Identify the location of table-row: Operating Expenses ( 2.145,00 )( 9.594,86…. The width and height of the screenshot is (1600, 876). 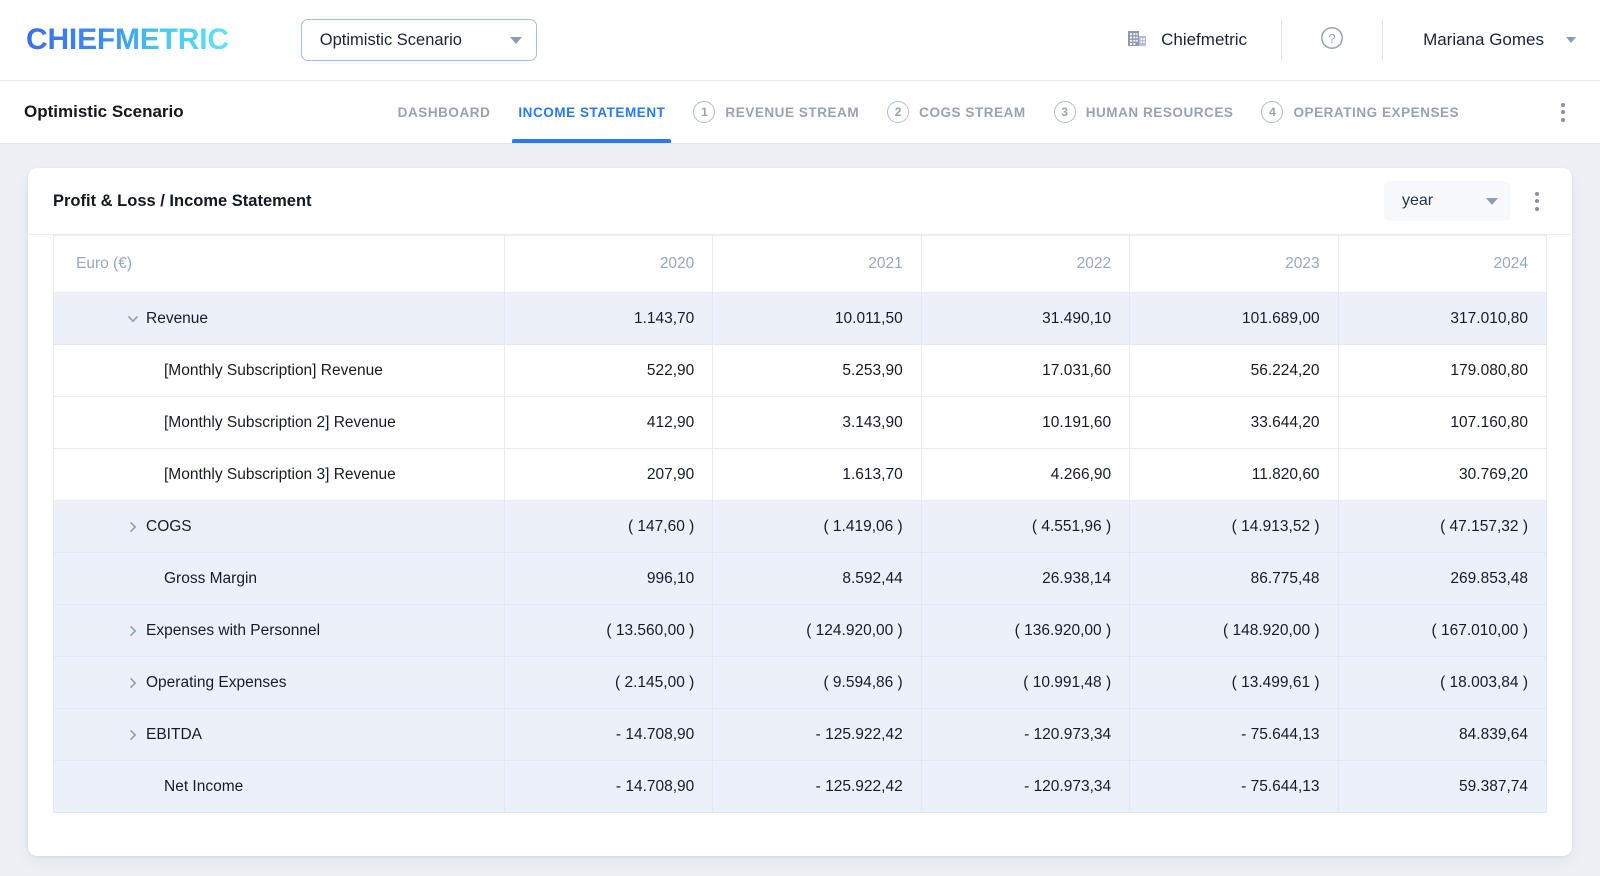
(800, 682).